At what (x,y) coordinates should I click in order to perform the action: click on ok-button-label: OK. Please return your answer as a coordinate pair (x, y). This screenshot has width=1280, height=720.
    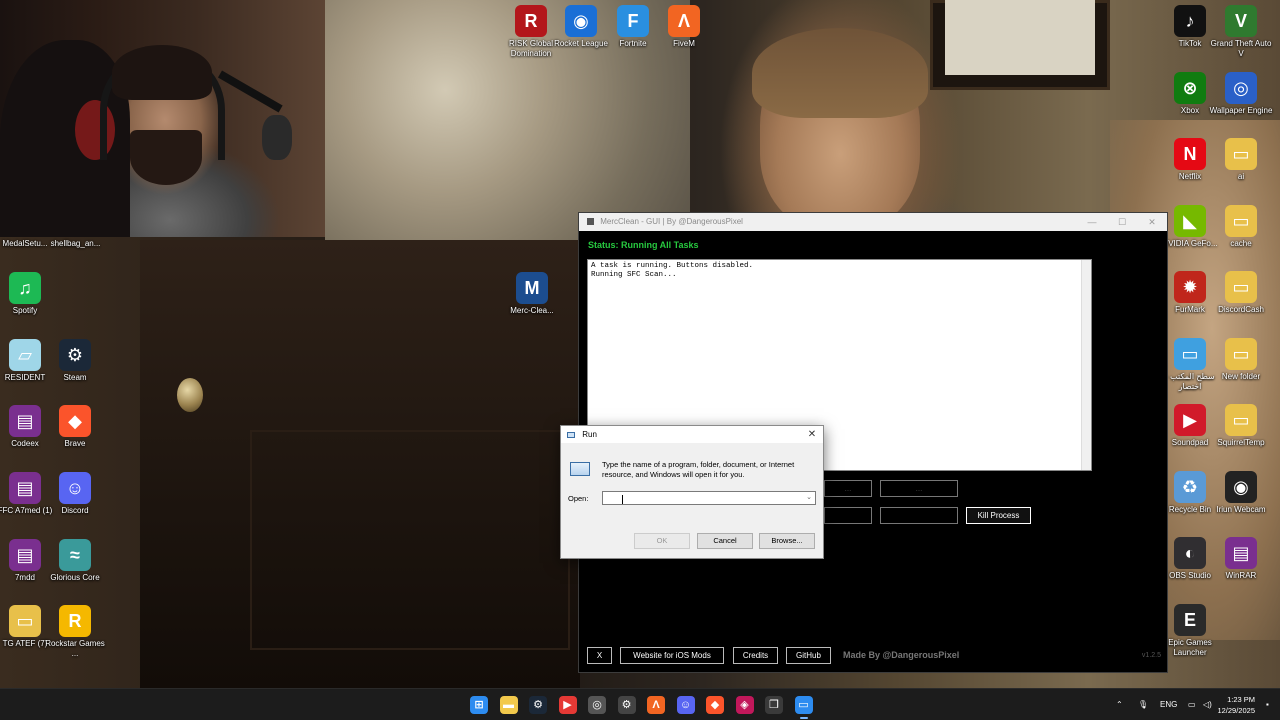
    Looking at the image, I should click on (662, 540).